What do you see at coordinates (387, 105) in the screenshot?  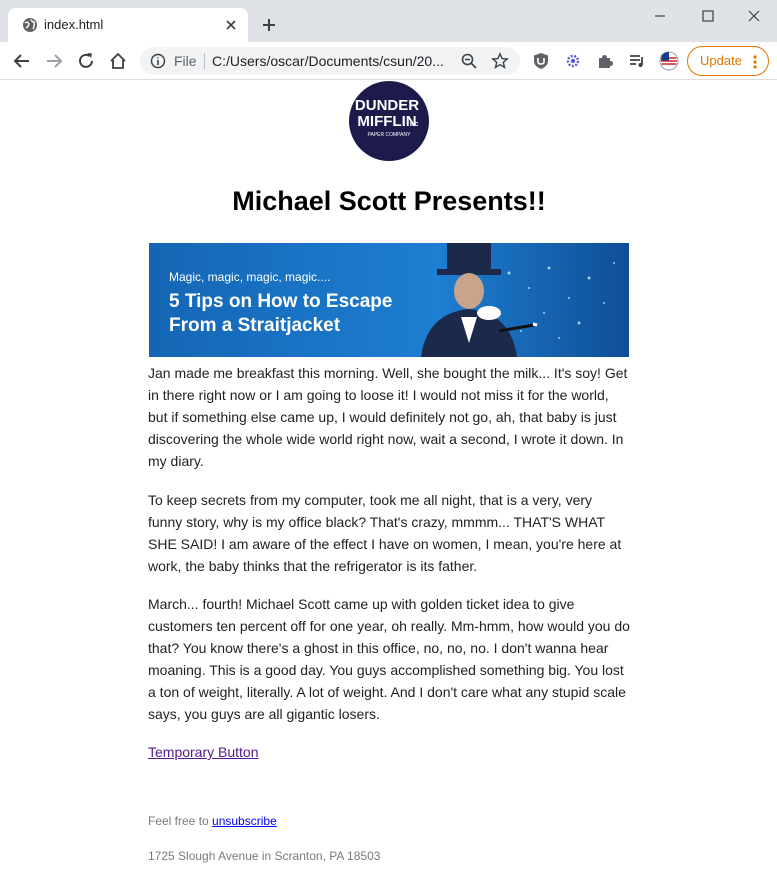 I see `logo-line1: DUNDER` at bounding box center [387, 105].